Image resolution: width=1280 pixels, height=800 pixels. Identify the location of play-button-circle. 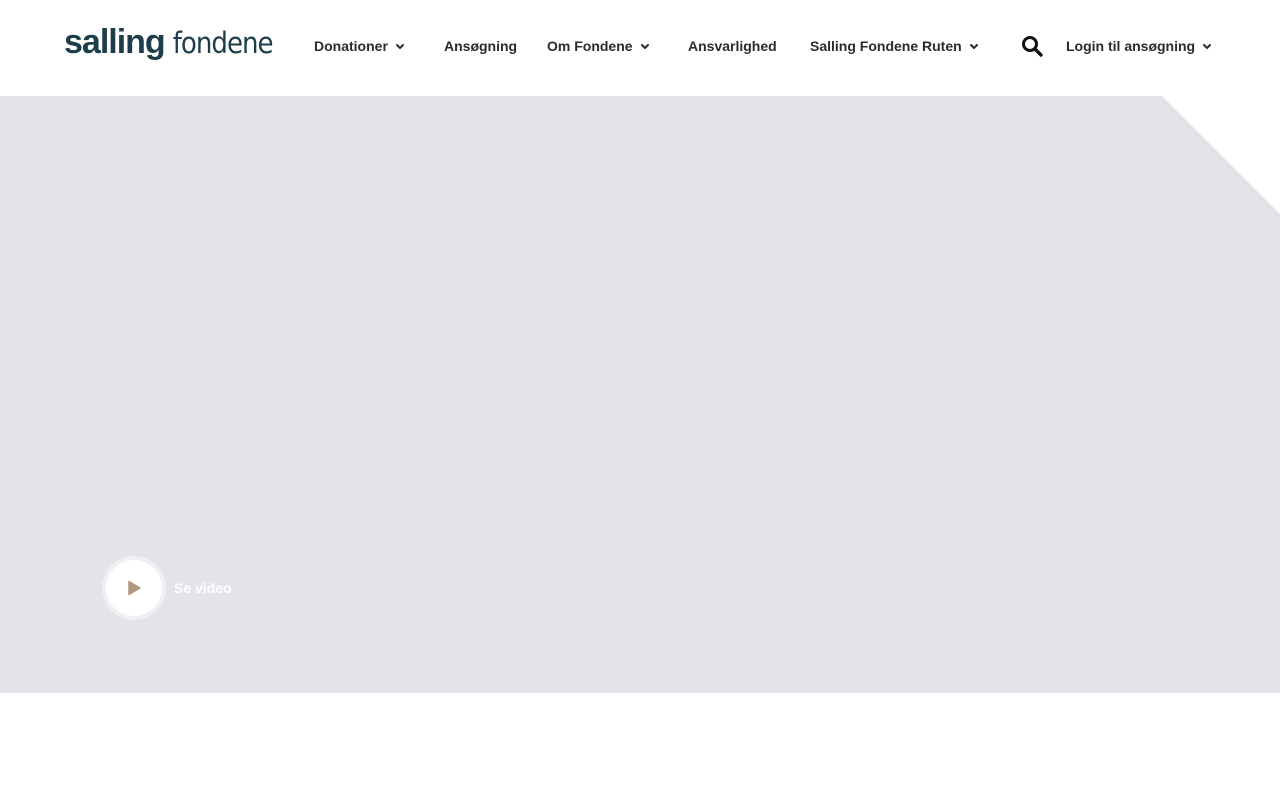
(134, 588).